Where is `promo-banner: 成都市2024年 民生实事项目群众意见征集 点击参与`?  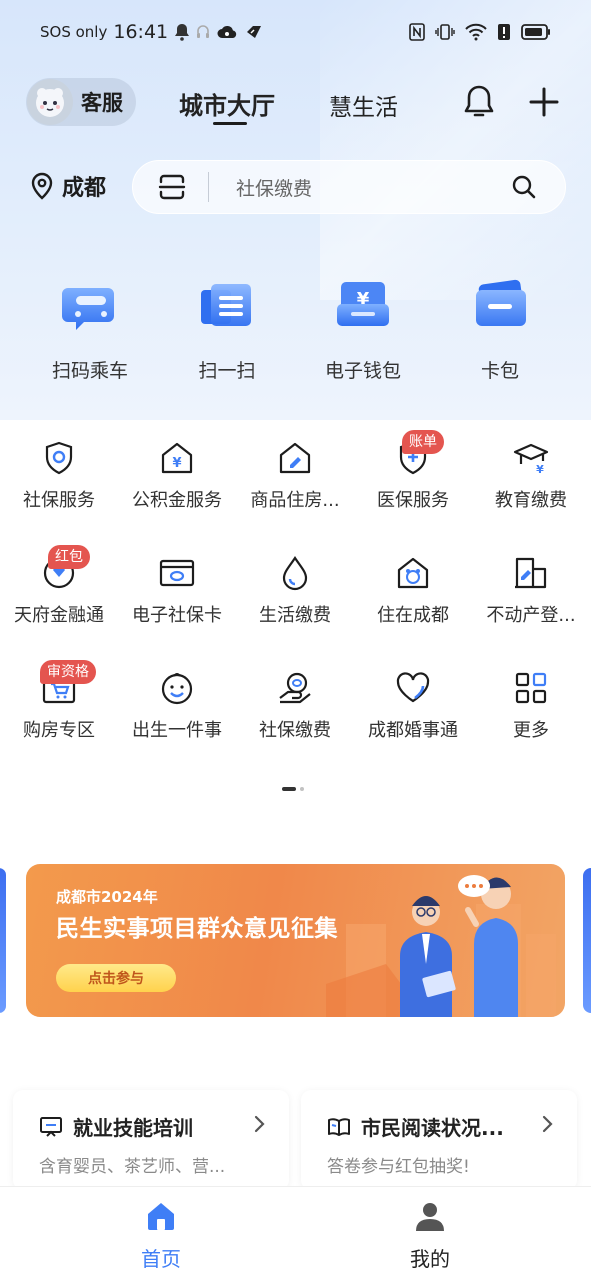 promo-banner: 成都市2024年 民生实事项目群众意见征集 点击参与 is located at coordinates (295, 940).